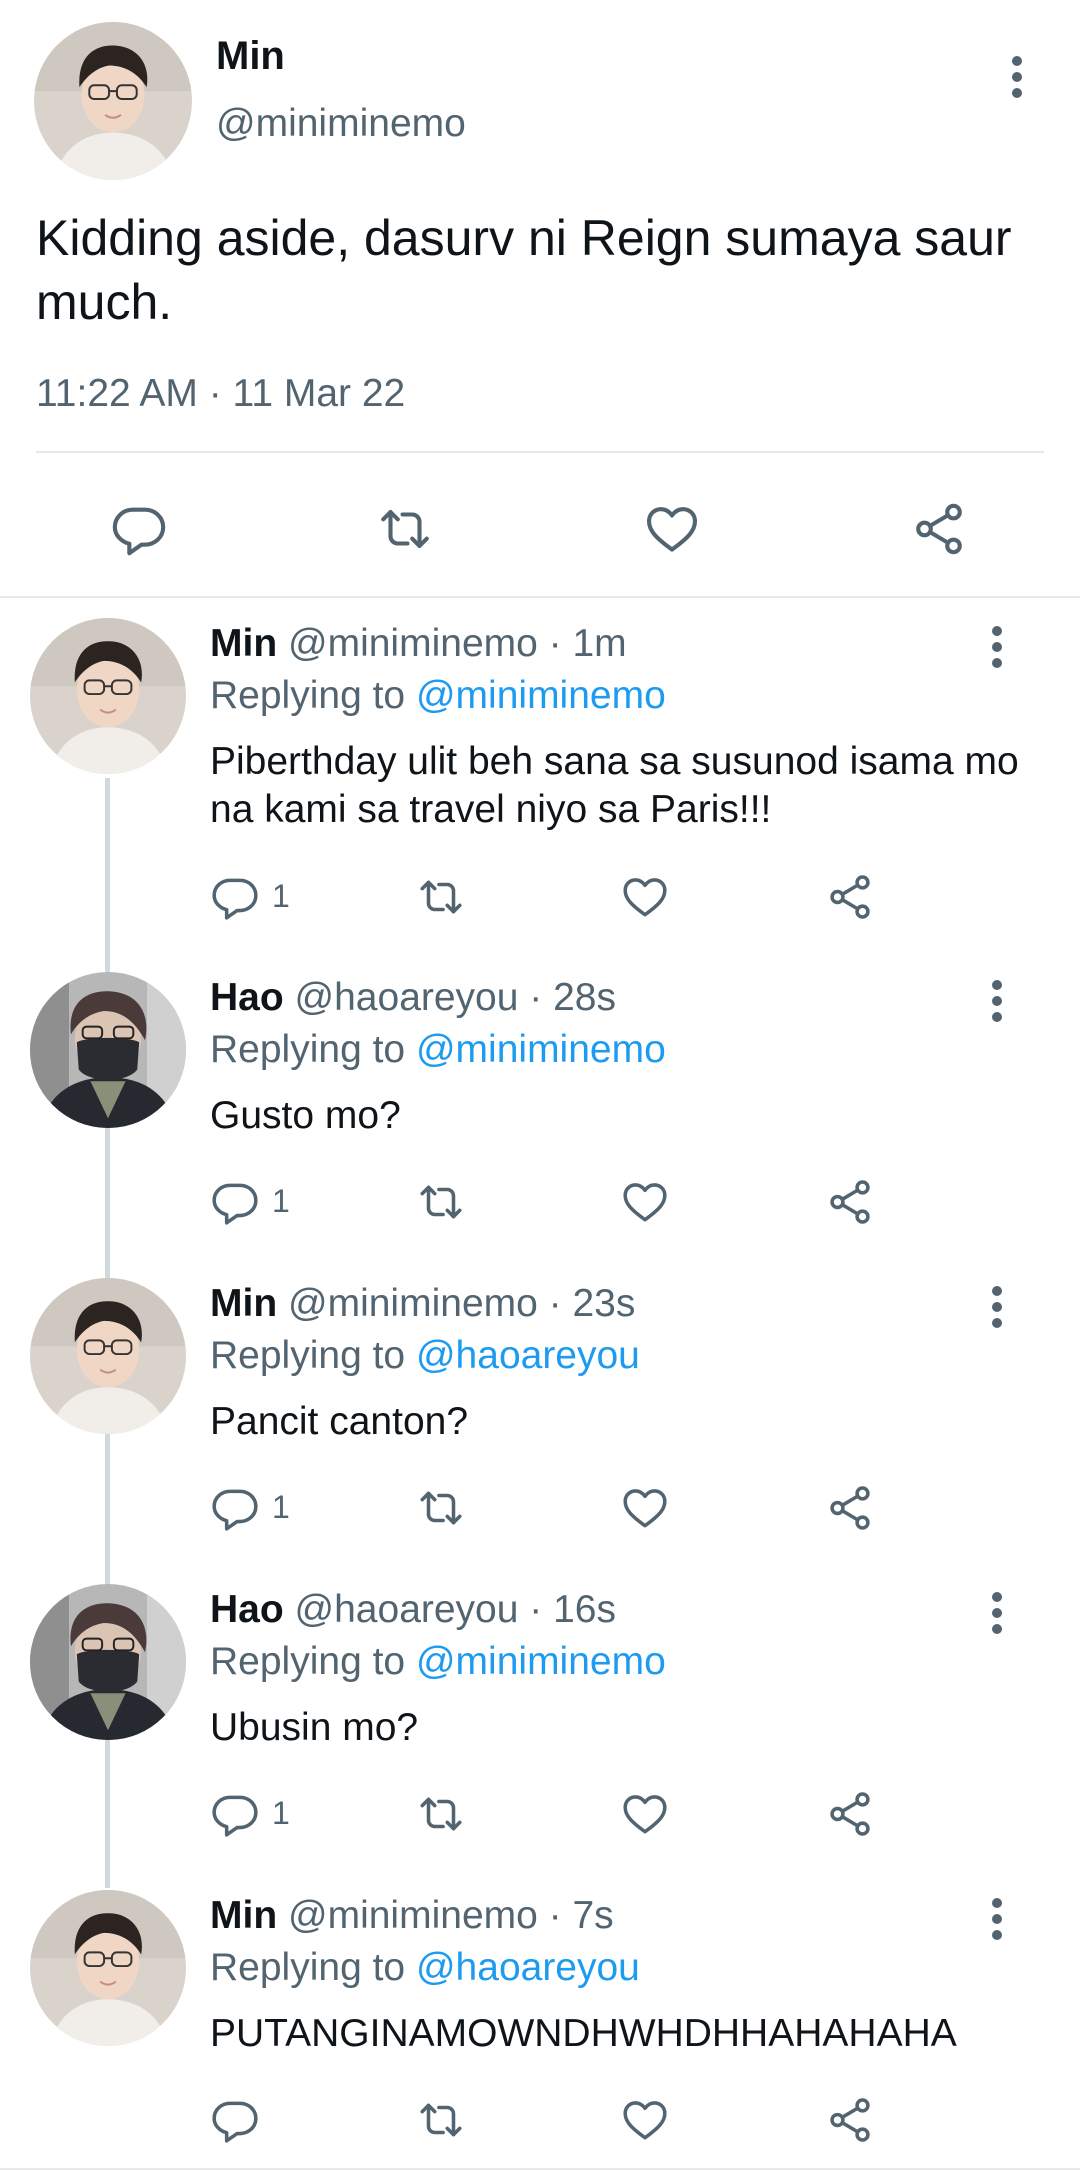 This screenshot has height=2172, width=1080. What do you see at coordinates (540, 597) in the screenshot?
I see `section-divider` at bounding box center [540, 597].